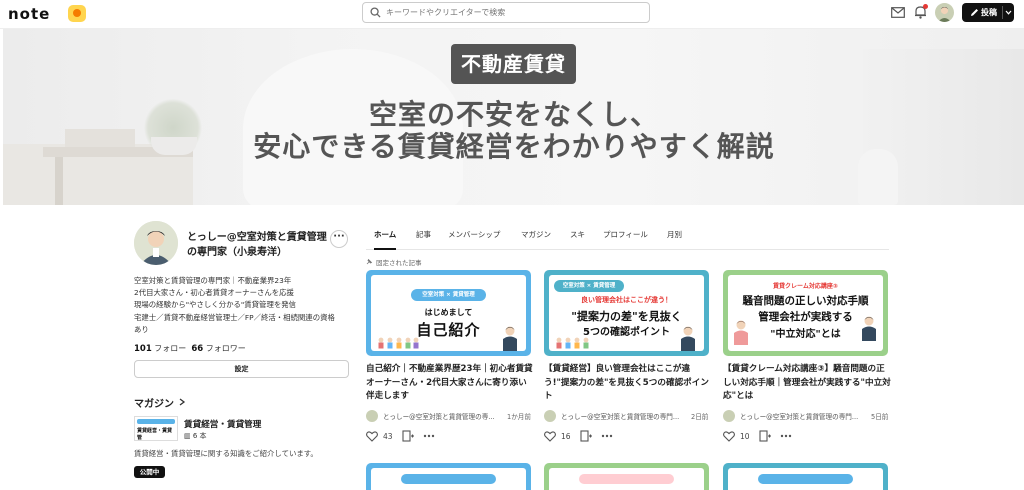 The width and height of the screenshot is (1024, 490). I want to click on bio-line: 現場の経験から"やさしく分かる"賃貸管理を発信, so click(215, 305).